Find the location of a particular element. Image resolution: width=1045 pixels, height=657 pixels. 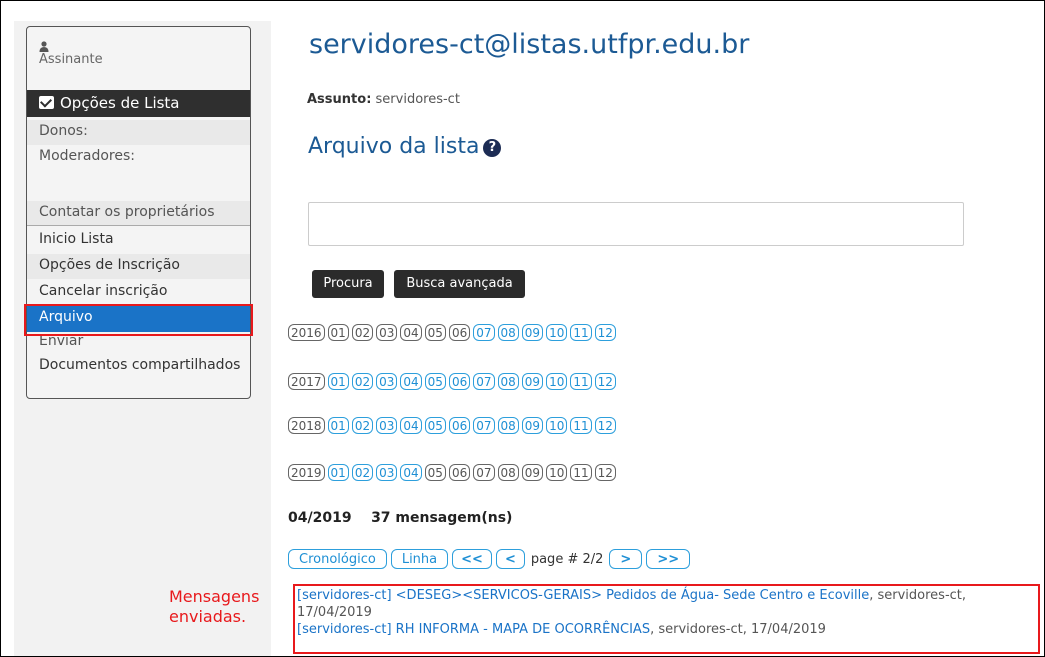

year-row-2017: 2017 01 02 03 04 05 06 07 08 09 10 11 12 is located at coordinates (452, 382).